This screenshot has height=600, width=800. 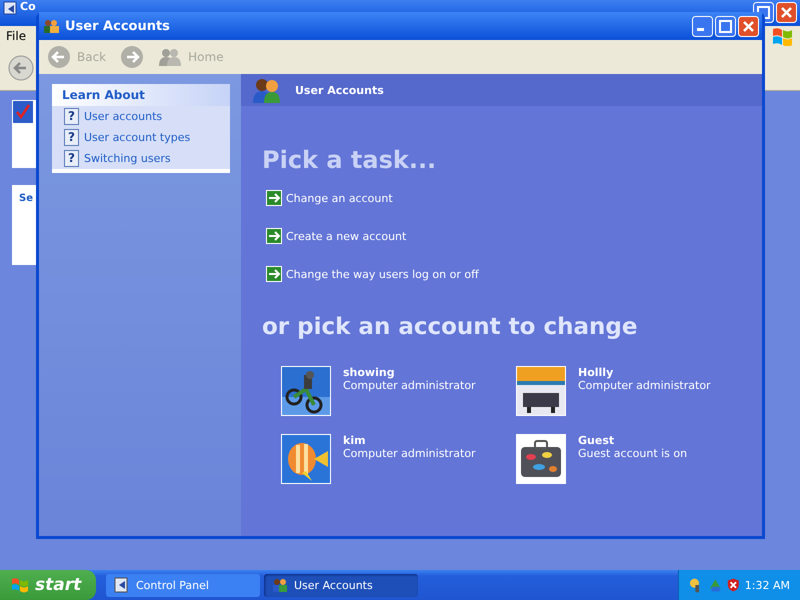 What do you see at coordinates (514, 274) in the screenshot?
I see `task-link: Change the way users log on or off` at bounding box center [514, 274].